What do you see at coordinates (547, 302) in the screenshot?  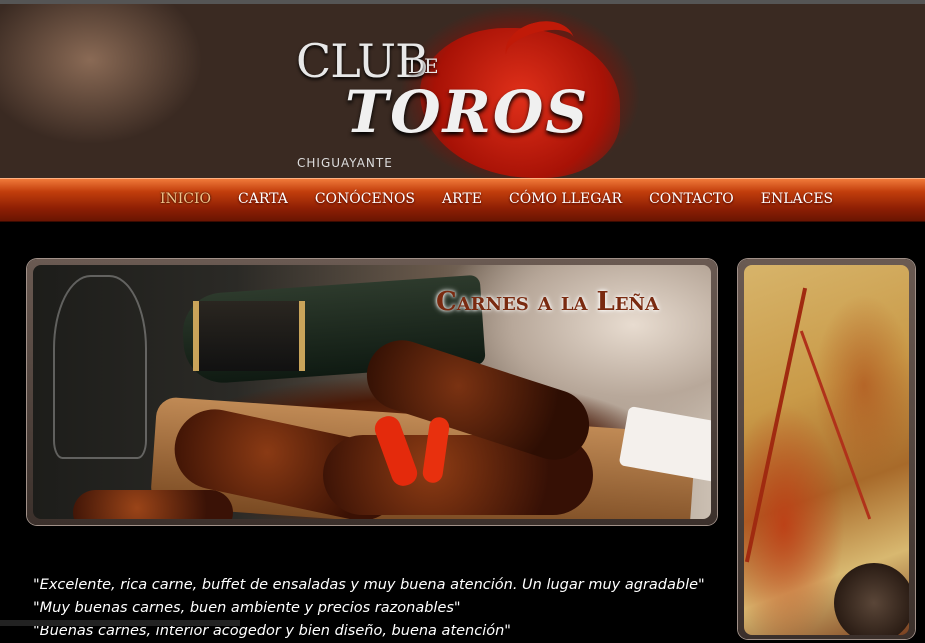 I see `hero-caption: Carnes a la Leña` at bounding box center [547, 302].